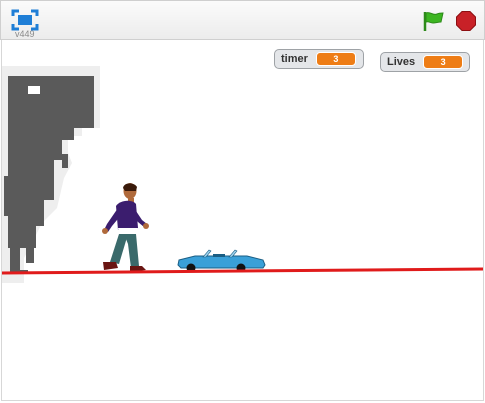  I want to click on stop-button, so click(466, 21).